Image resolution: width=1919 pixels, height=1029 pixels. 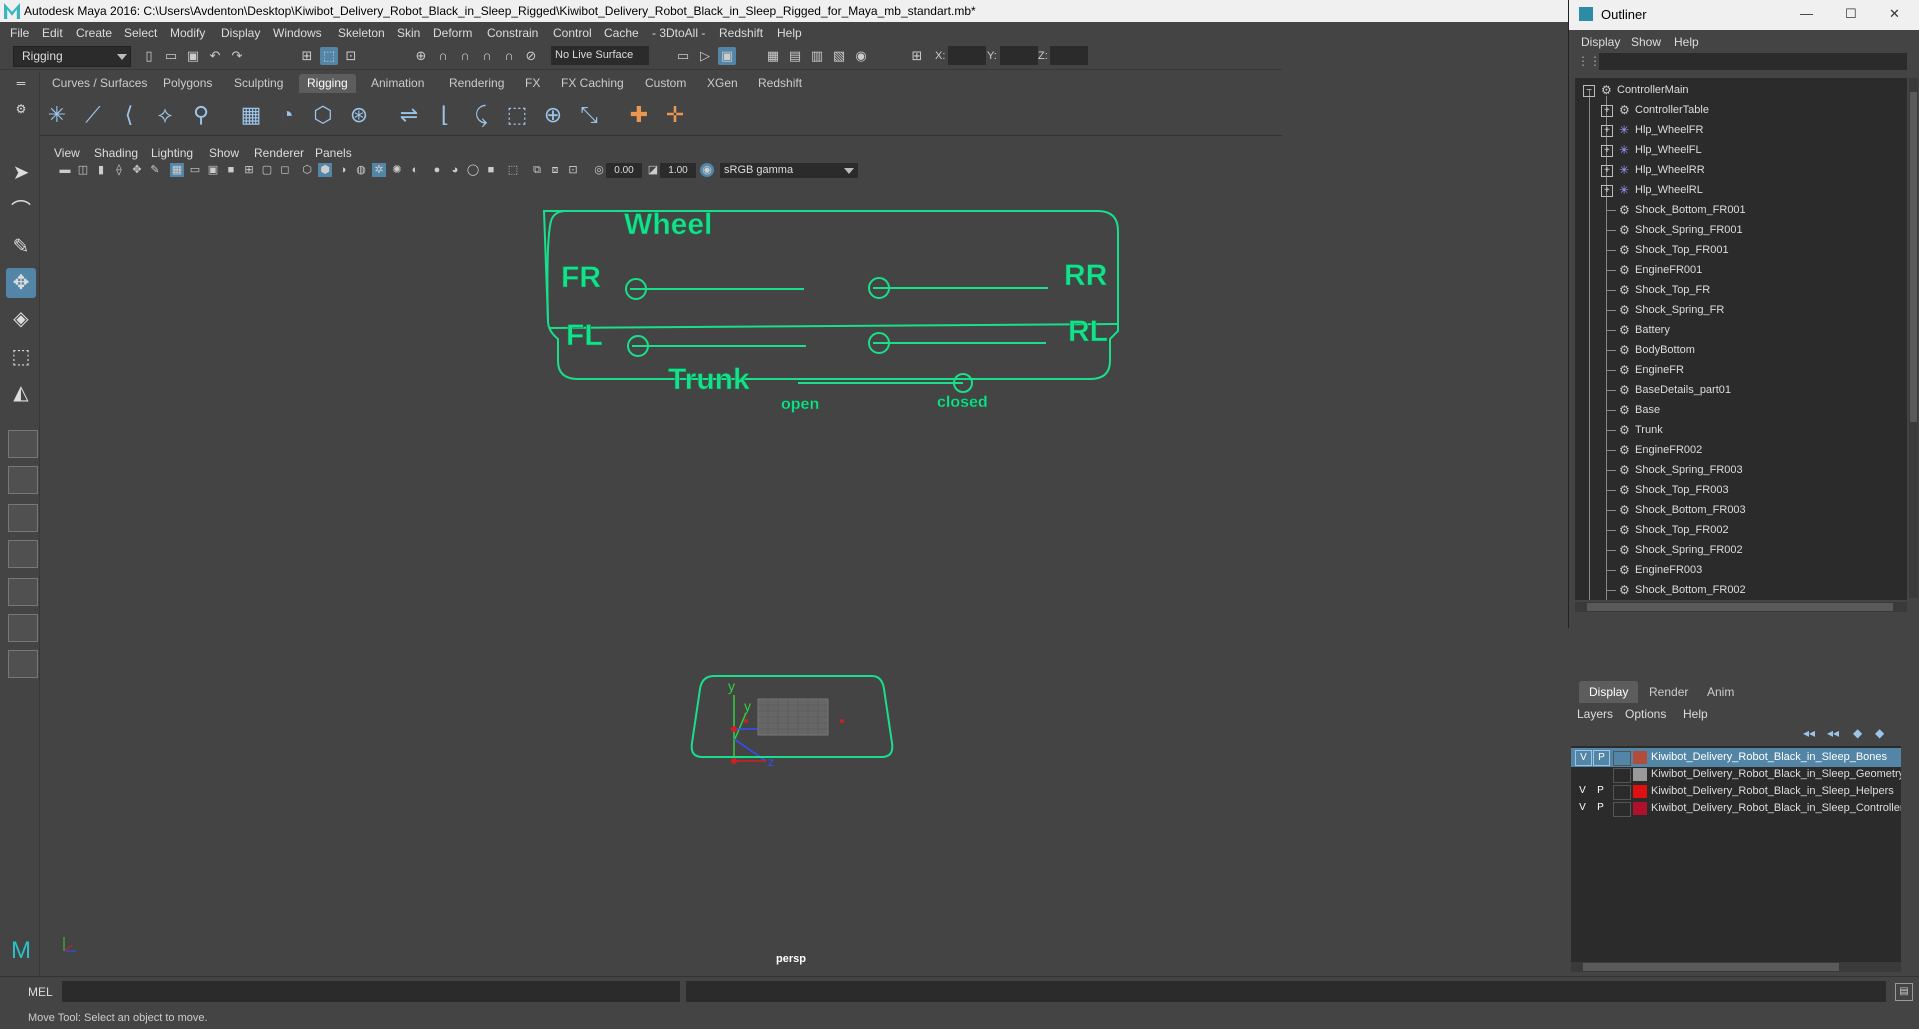 I want to click on menu-skeleton: Skeleton, so click(x=361, y=33).